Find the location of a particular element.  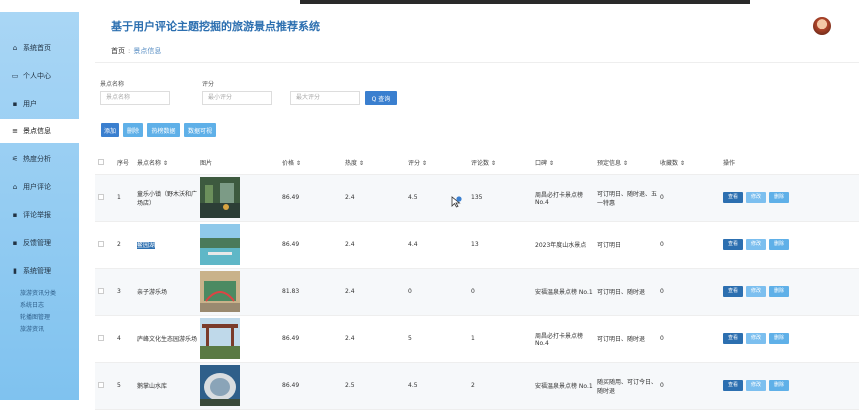

cell-name: 鹅掌山水库 is located at coordinates (168, 386).